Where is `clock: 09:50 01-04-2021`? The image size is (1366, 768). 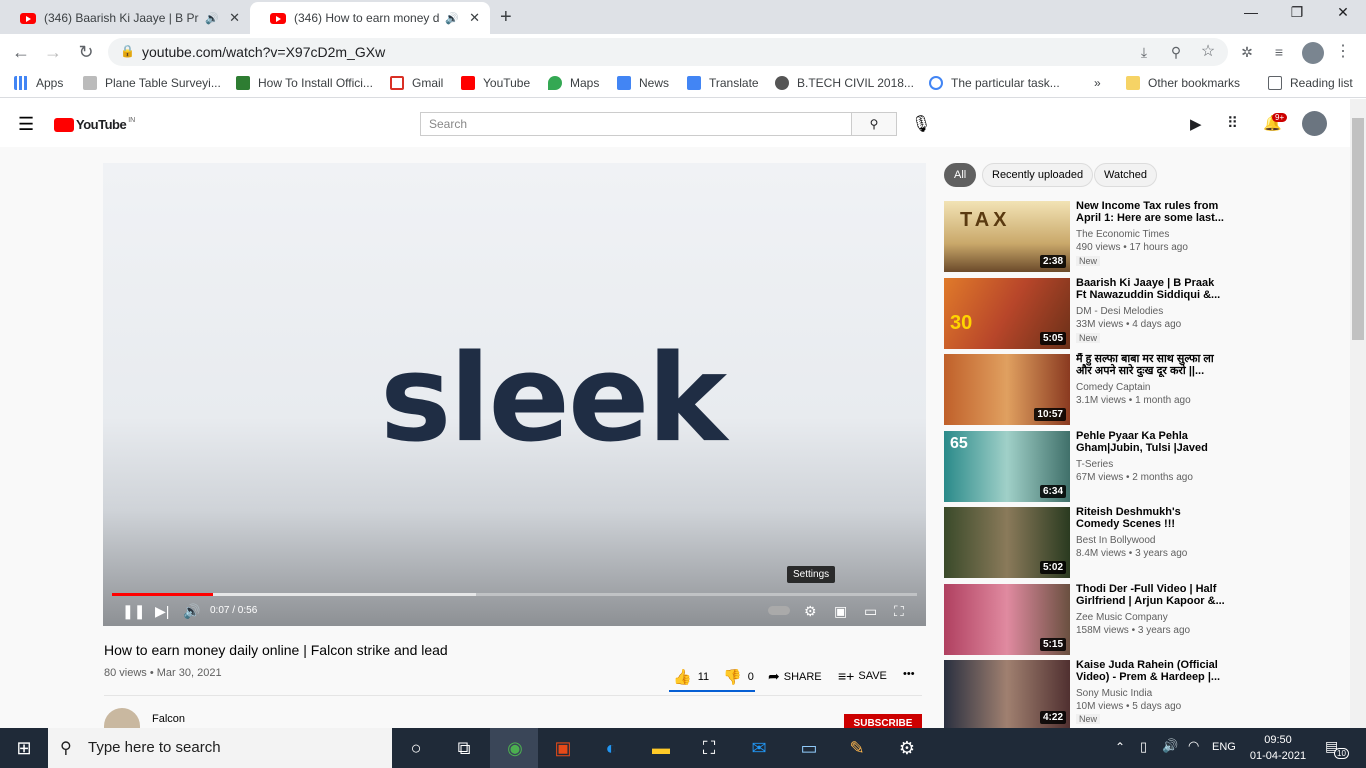
clock: 09:50 01-04-2021 is located at coordinates (1278, 748).